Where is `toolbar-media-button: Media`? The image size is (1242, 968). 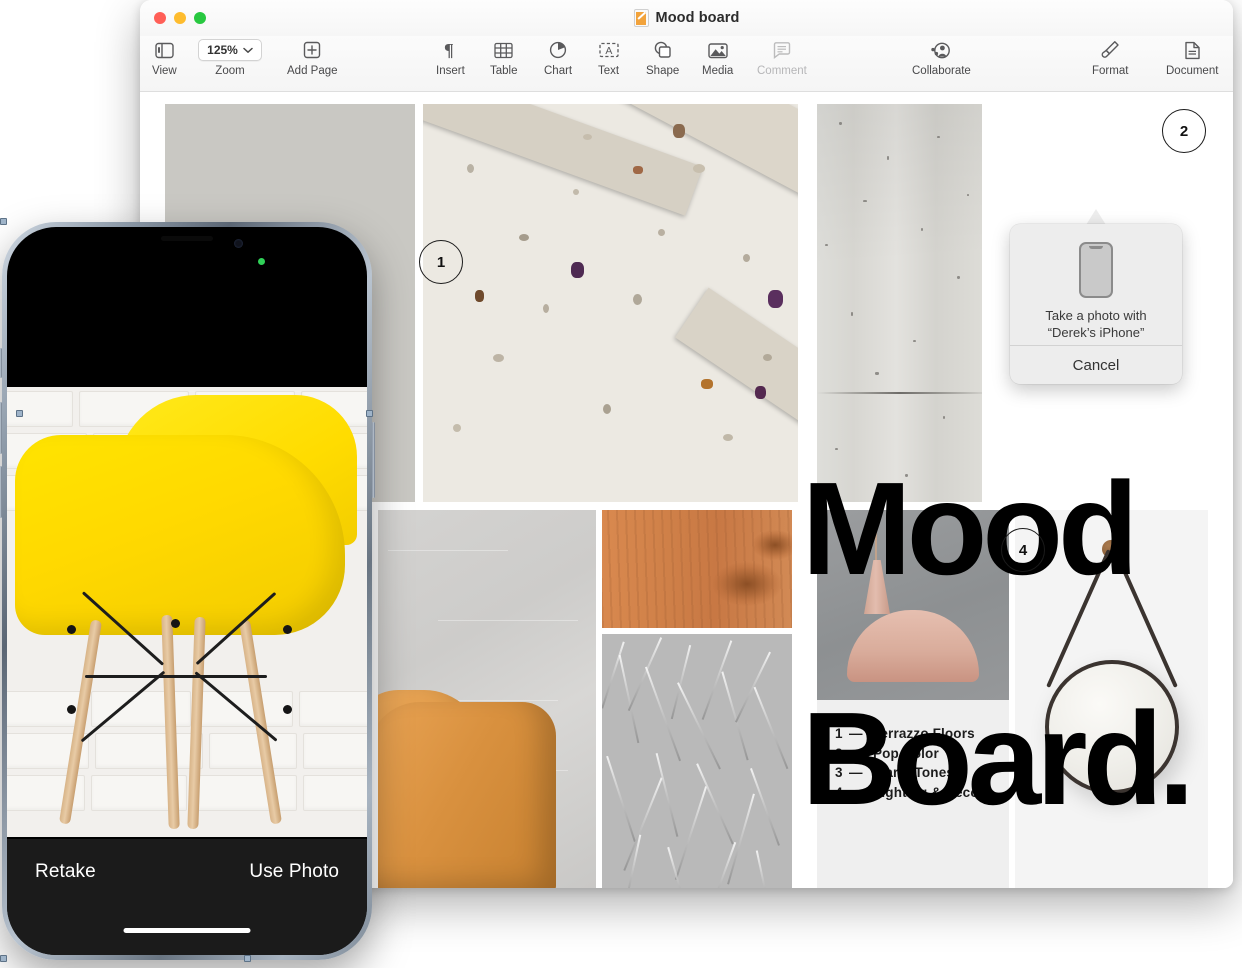 toolbar-media-button: Media is located at coordinates (717, 58).